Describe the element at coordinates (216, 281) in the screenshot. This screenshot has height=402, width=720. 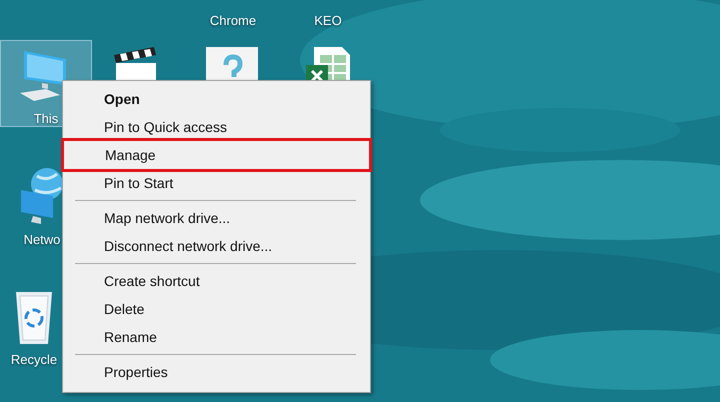
I see `menu-item: Create shortcut` at that location.